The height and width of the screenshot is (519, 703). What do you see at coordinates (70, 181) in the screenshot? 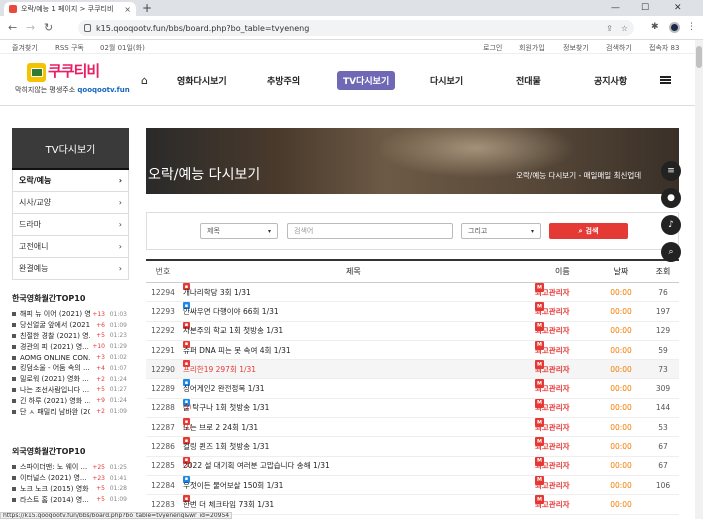
I see `sidebar-item-variety: 오락/예능 ›` at bounding box center [70, 181].